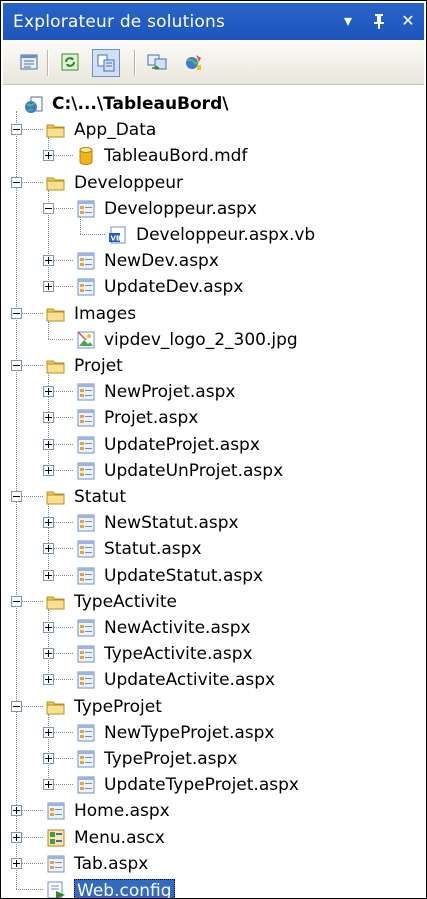 Image resolution: width=427 pixels, height=899 pixels. Describe the element at coordinates (119, 837) in the screenshot. I see `tree-item-label: Menu.ascx` at that location.